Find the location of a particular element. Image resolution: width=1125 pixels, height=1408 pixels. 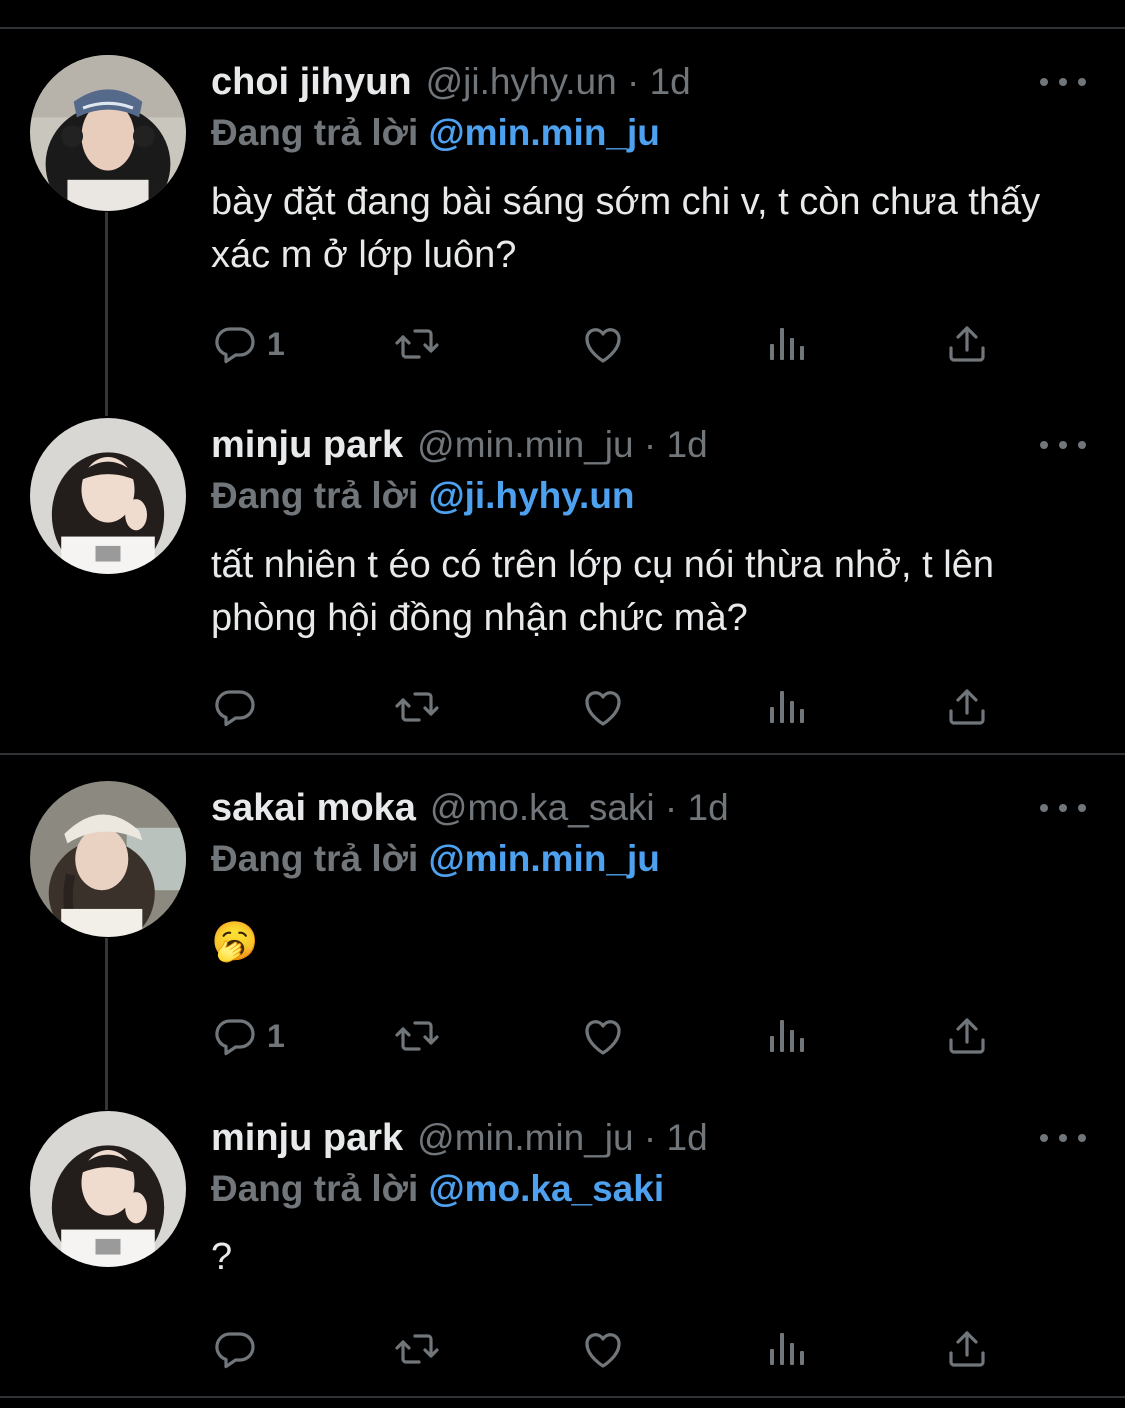

mention-link: @mo.ka_saki is located at coordinates (547, 1188).